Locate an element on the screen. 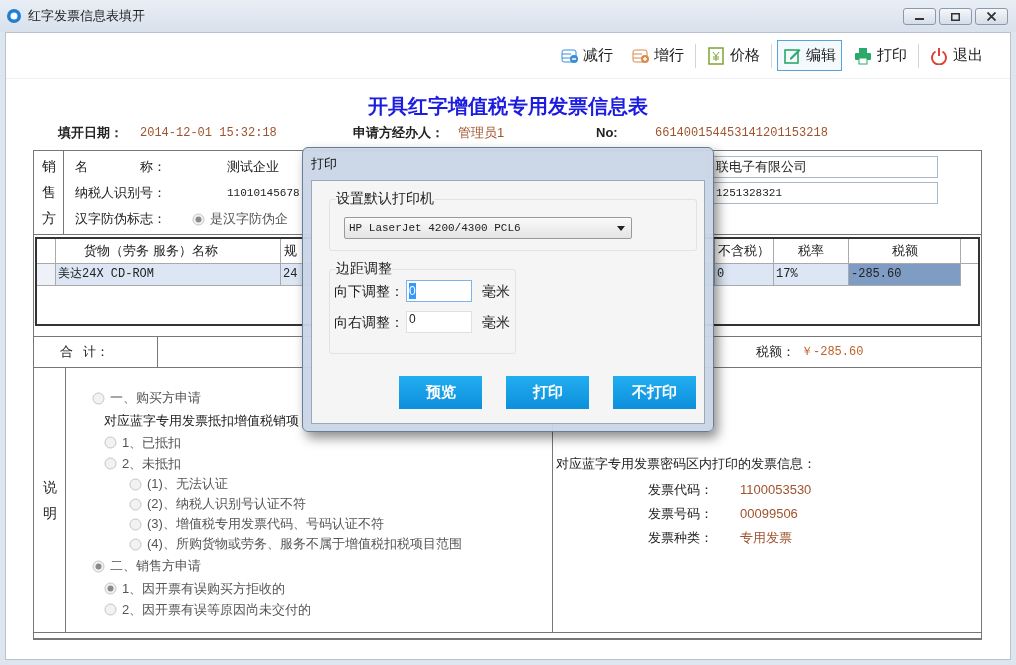  radio-label: (2)、纳税人识别号认证不符 is located at coordinates (226, 504).